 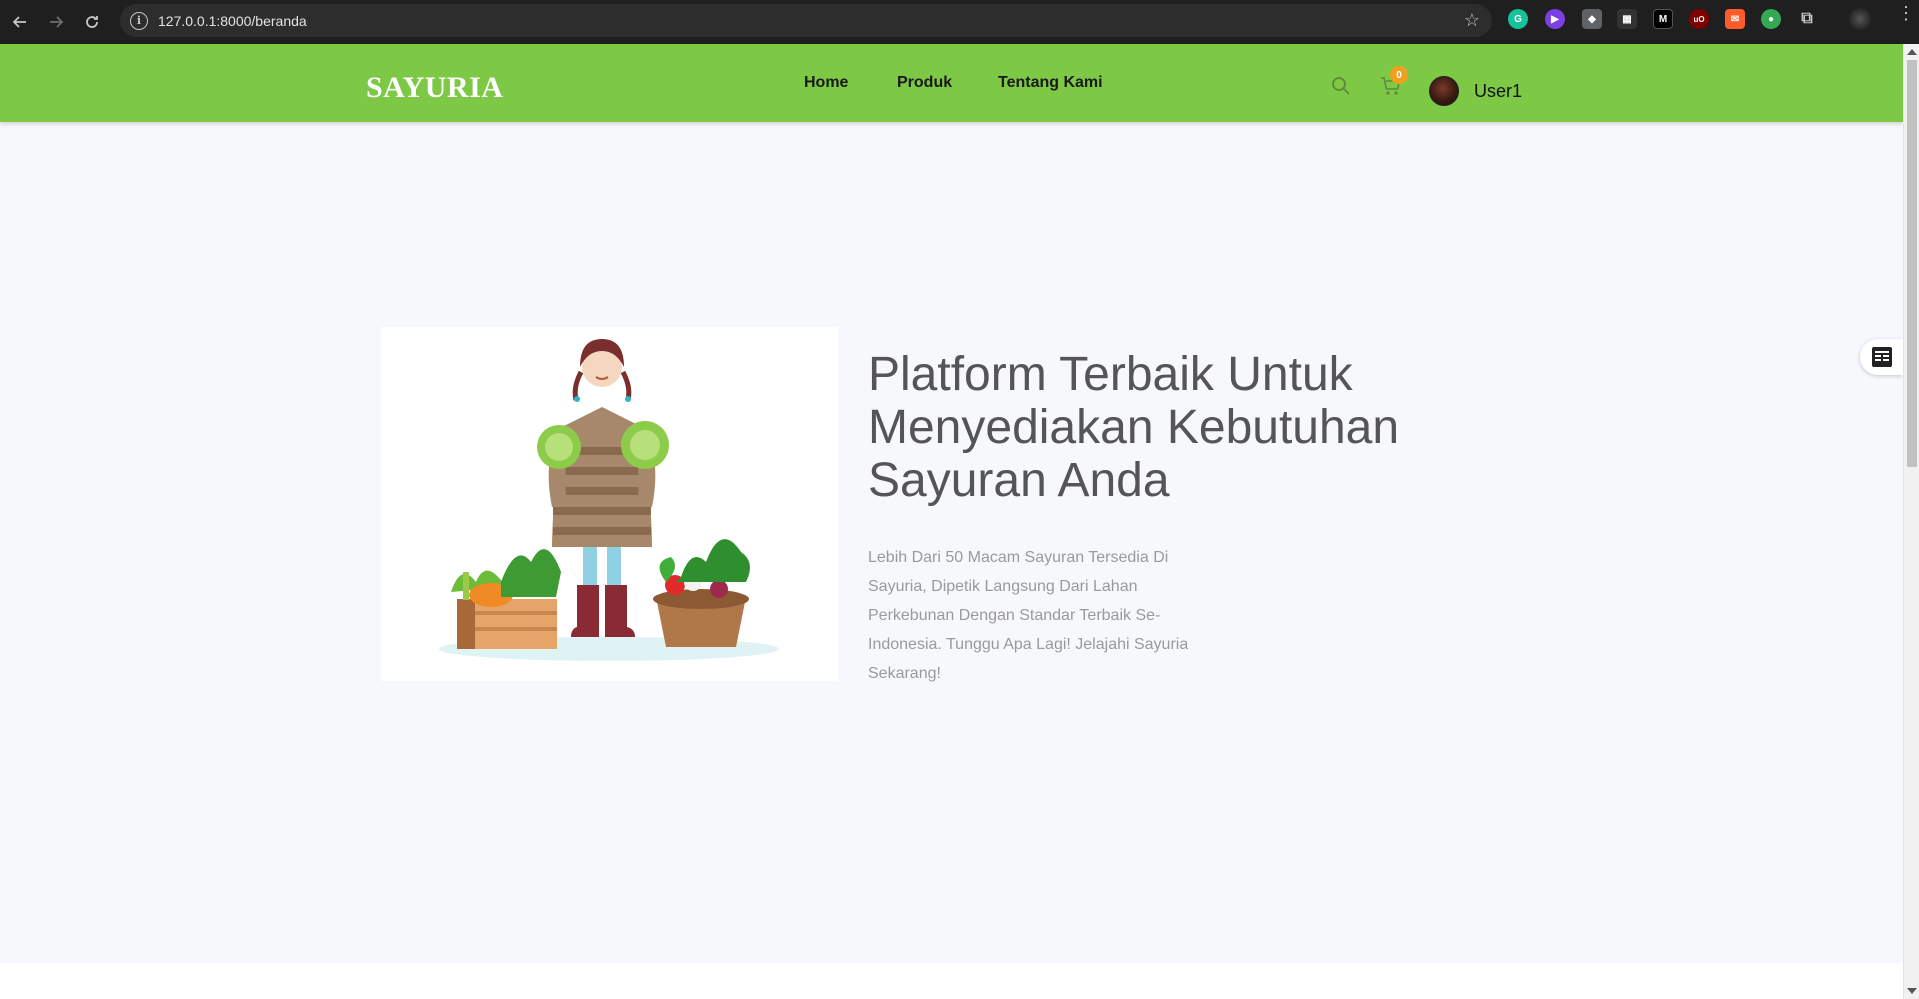 I want to click on next-section-band, so click(x=951, y=981).